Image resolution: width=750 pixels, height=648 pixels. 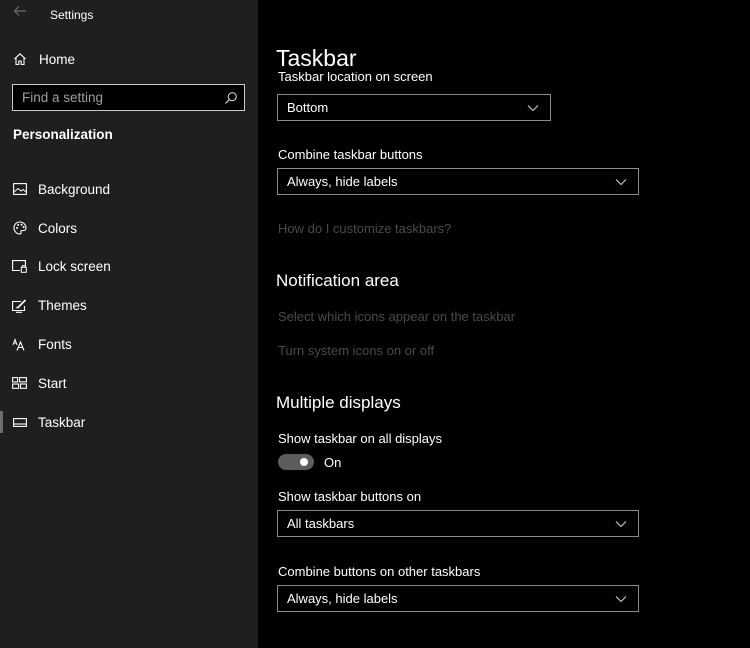 What do you see at coordinates (129, 422) in the screenshot?
I see `sidebar-item-taskbar: Taskbar` at bounding box center [129, 422].